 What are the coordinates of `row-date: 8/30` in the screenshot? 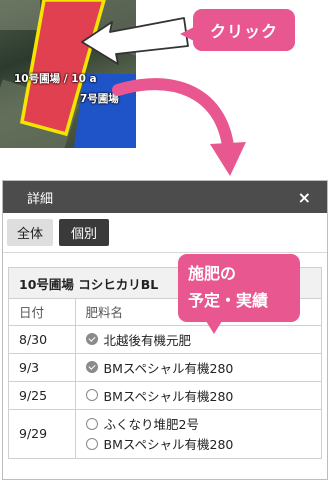 It's located at (42, 339).